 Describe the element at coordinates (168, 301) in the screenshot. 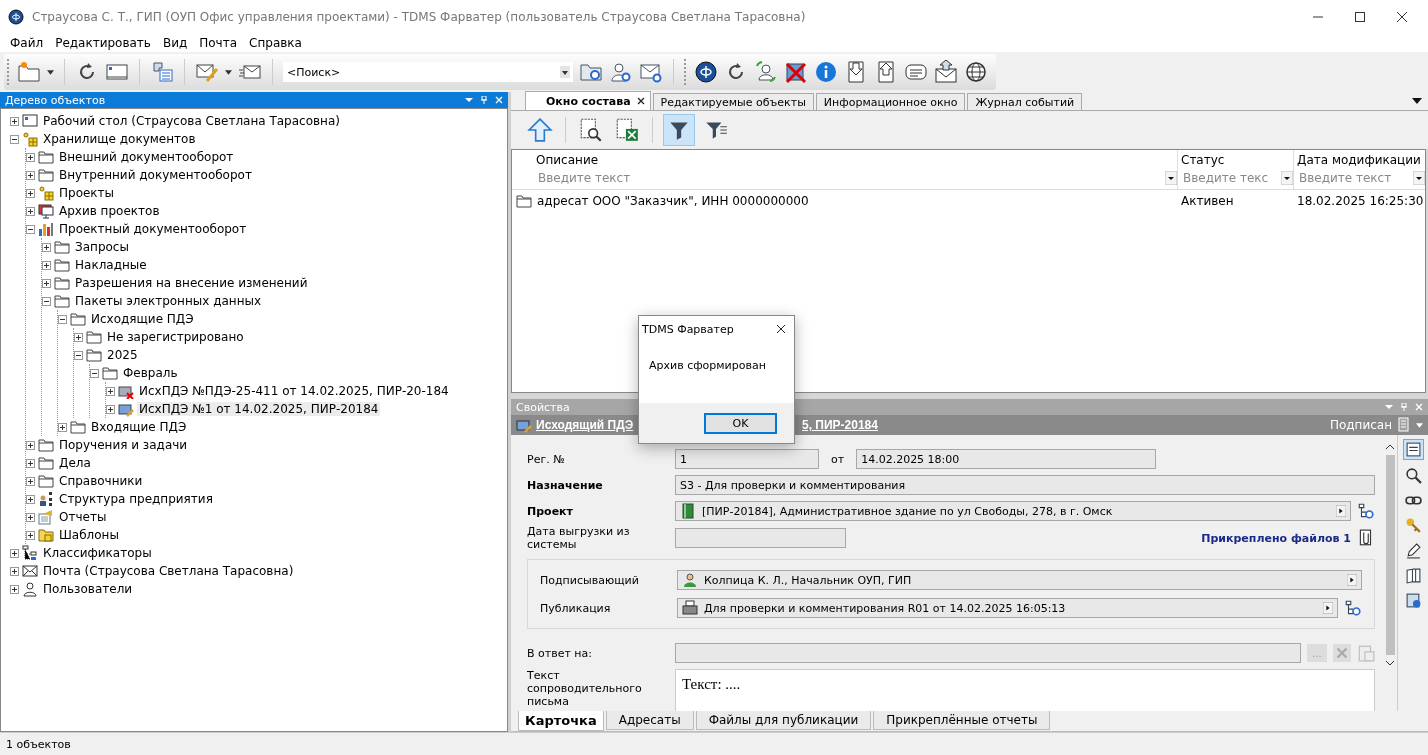

I see `tree-item: Пакеты электронных данных` at that location.